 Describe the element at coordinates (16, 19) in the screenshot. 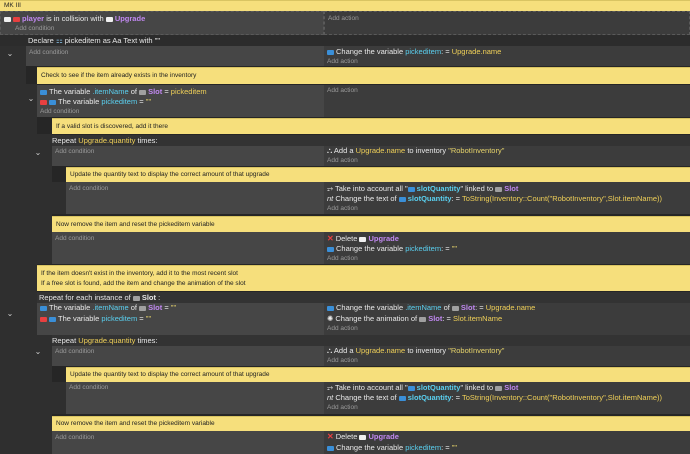

I see `player-icon` at that location.